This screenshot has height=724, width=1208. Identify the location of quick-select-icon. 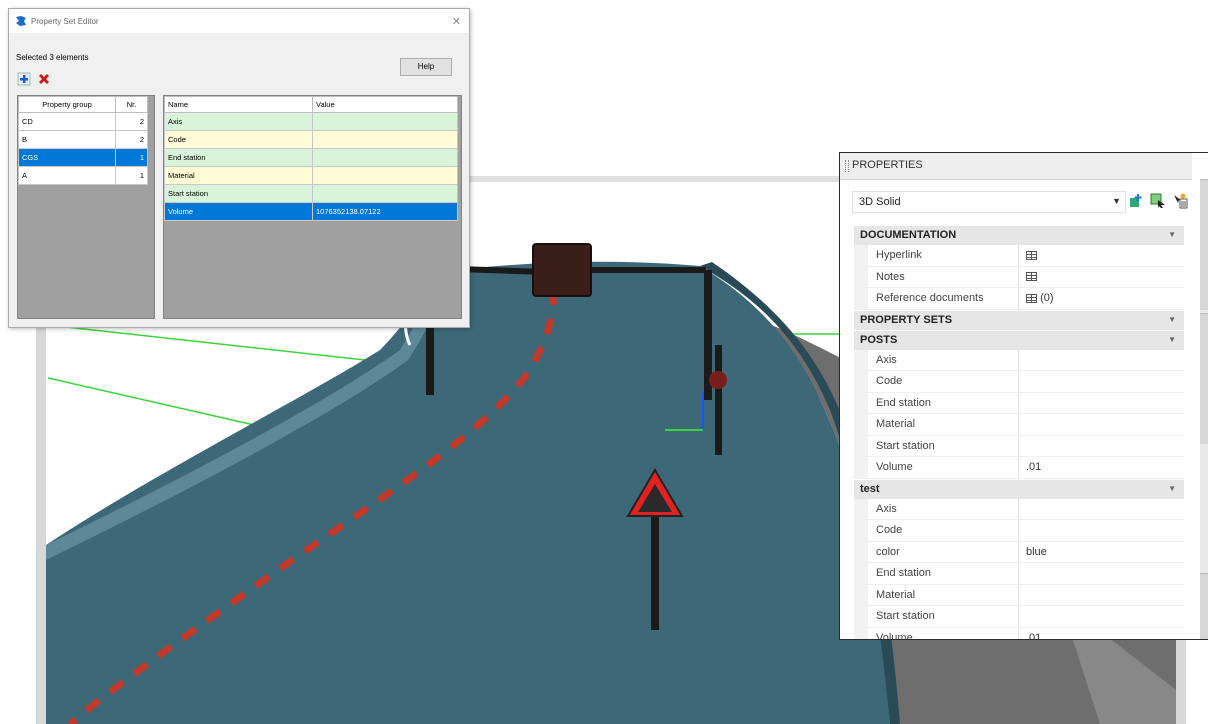
(1180, 201).